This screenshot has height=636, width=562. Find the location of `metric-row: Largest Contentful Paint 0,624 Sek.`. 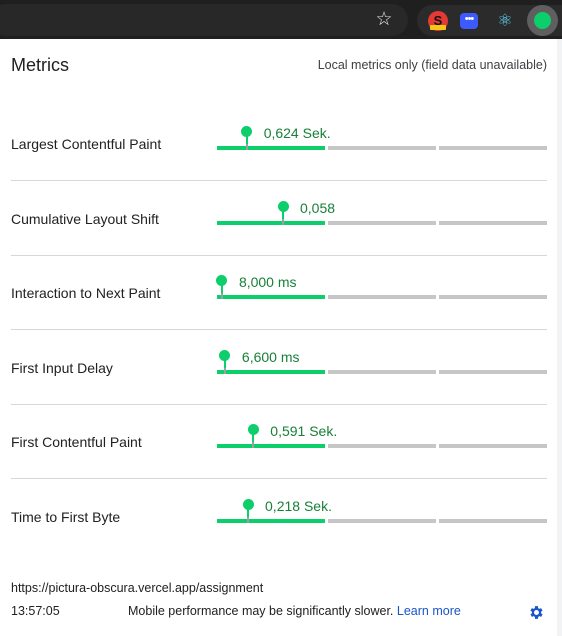

metric-row: Largest Contentful Paint 0,624 Sek. is located at coordinates (279, 143).